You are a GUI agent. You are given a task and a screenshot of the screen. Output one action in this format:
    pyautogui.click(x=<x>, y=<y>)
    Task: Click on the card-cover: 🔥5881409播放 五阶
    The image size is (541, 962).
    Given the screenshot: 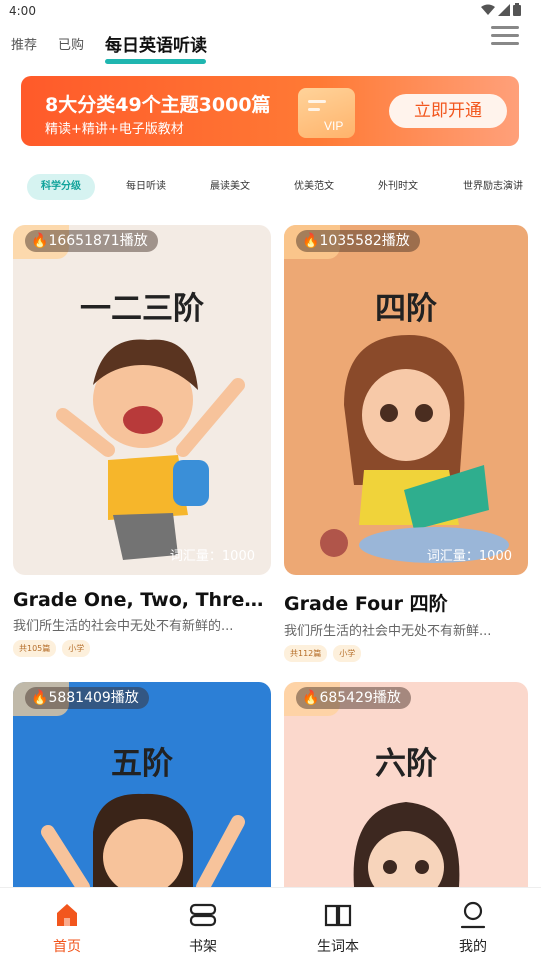 What is the action you would take?
    pyautogui.click(x=142, y=784)
    